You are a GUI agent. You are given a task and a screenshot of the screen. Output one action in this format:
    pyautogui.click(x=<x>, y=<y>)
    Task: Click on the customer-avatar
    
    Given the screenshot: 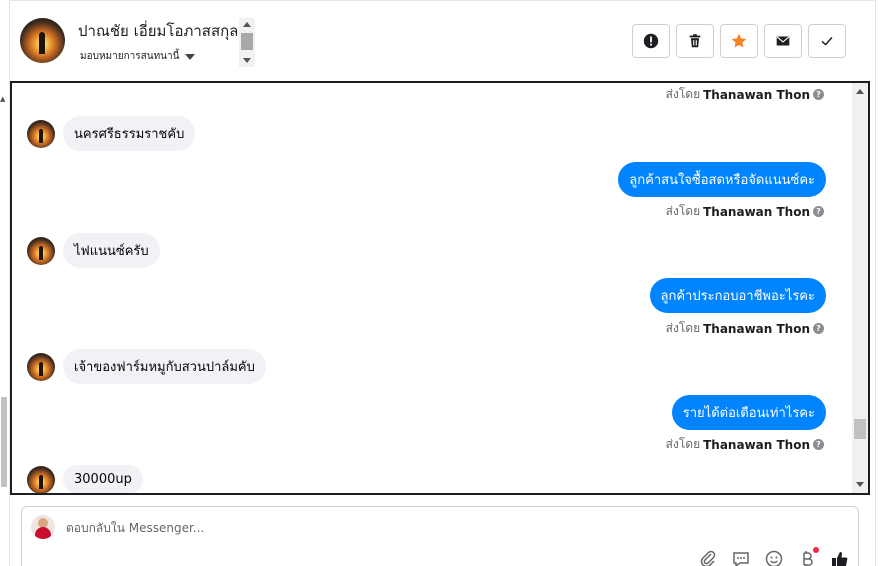 What is the action you would take?
    pyautogui.click(x=42, y=40)
    